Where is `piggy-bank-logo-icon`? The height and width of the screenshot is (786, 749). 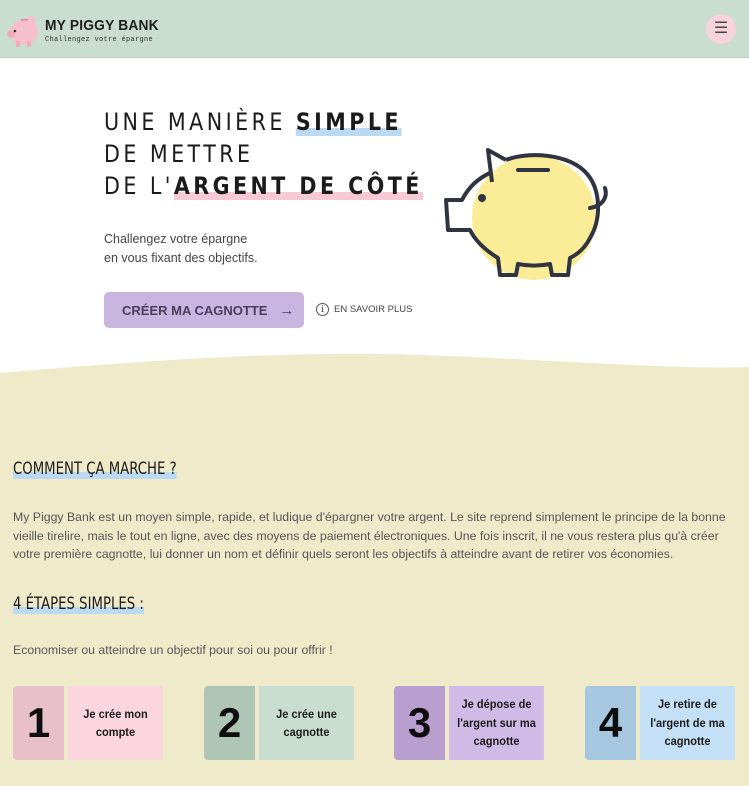 piggy-bank-logo-icon is located at coordinates (24, 29).